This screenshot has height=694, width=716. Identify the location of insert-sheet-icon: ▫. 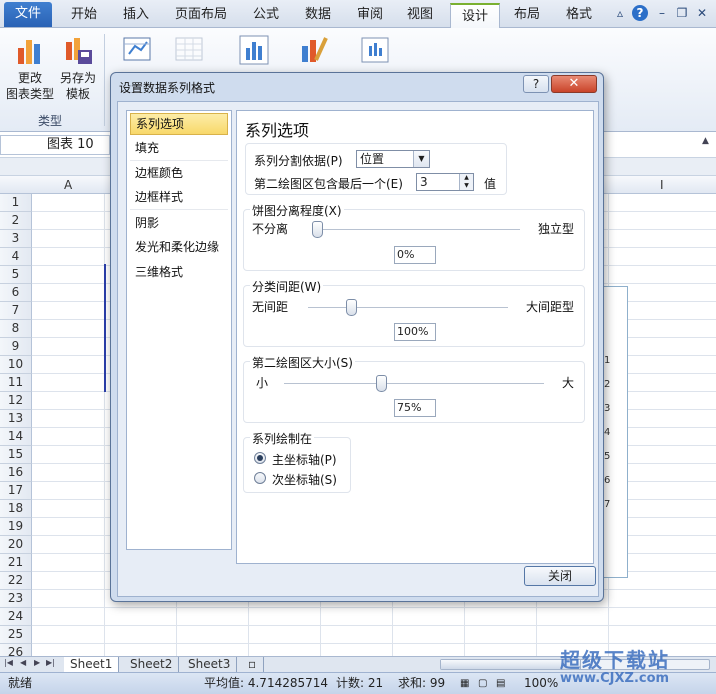
(253, 664).